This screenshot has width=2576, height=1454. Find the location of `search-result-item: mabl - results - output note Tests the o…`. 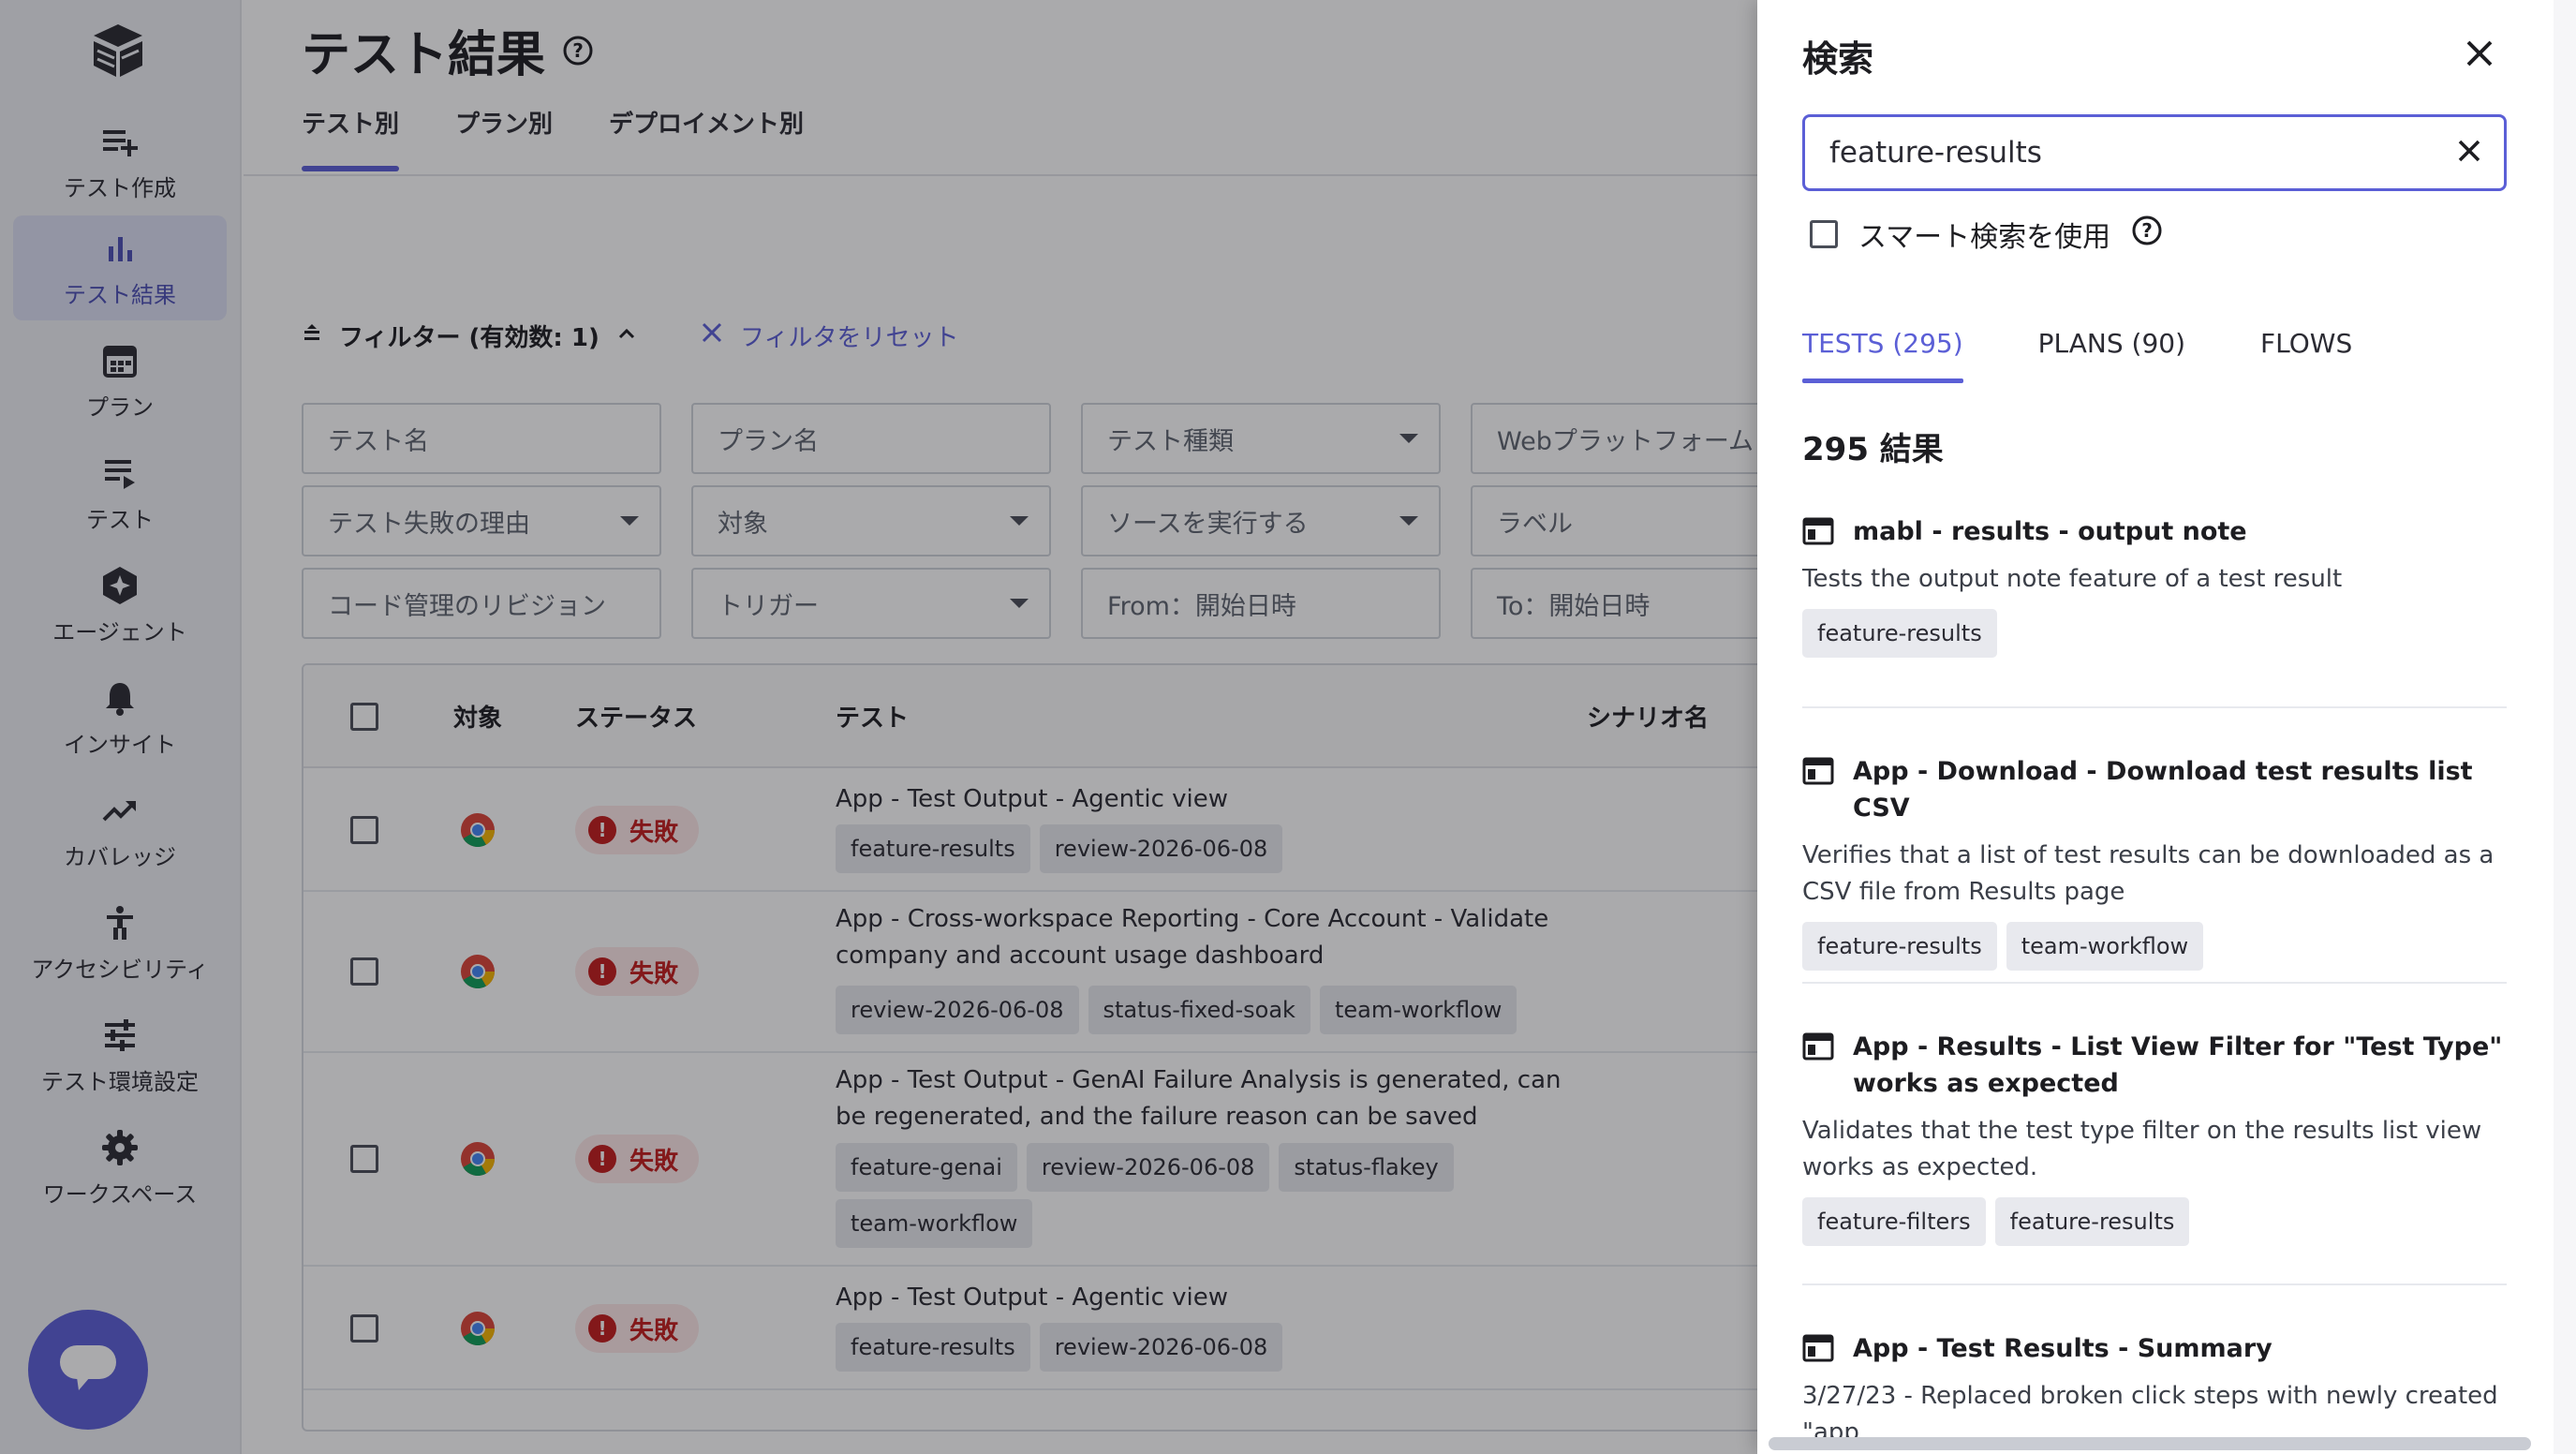

search-result-item: mabl - results - output note Tests the o… is located at coordinates (2155, 585).